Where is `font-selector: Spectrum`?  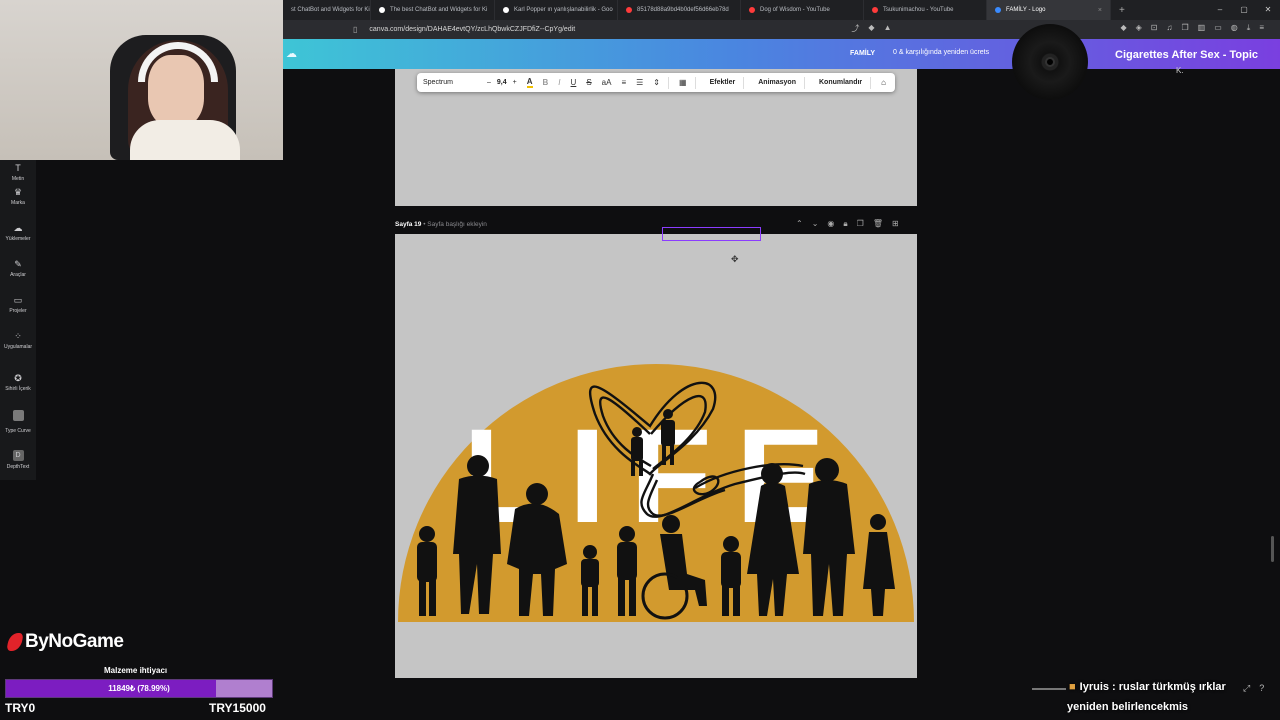
font-selector: Spectrum is located at coordinates (454, 82).